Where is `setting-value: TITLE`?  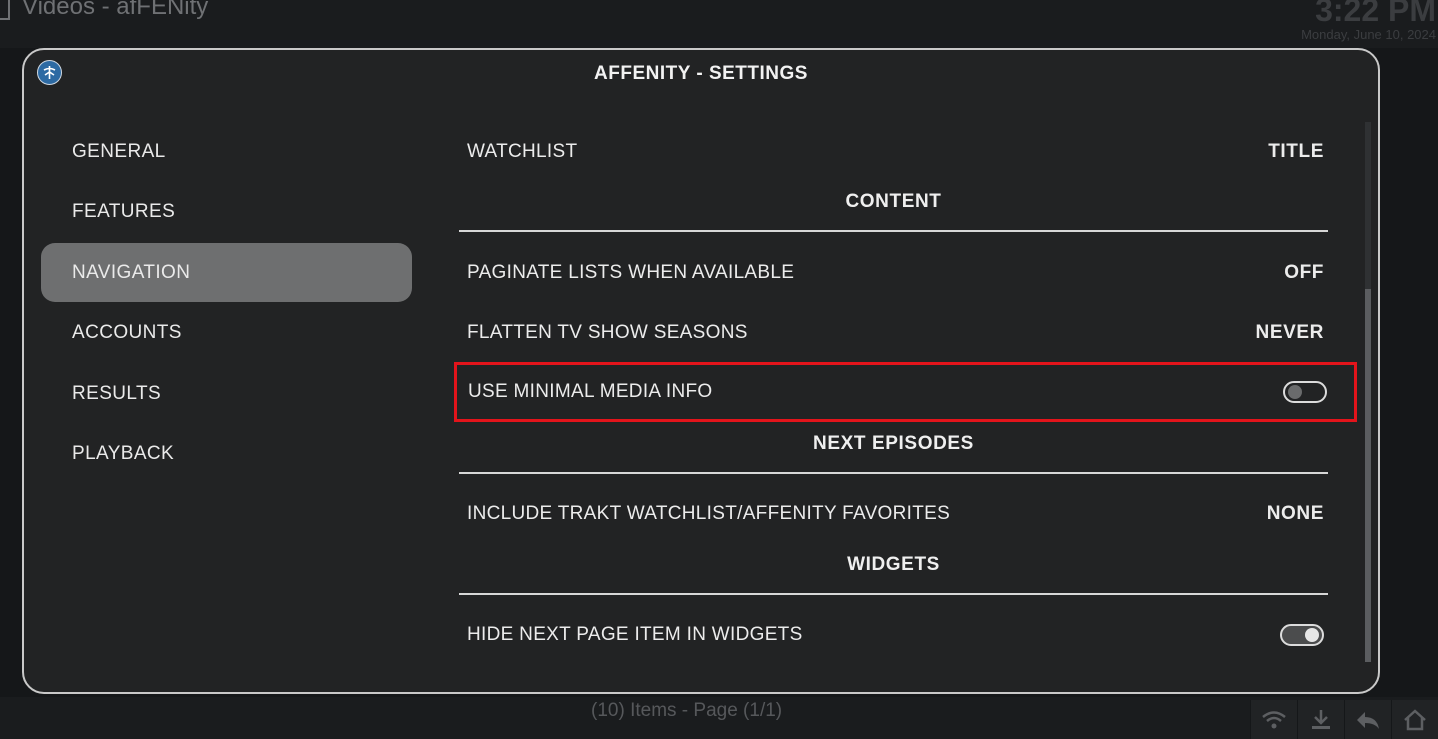
setting-value: TITLE is located at coordinates (1296, 151).